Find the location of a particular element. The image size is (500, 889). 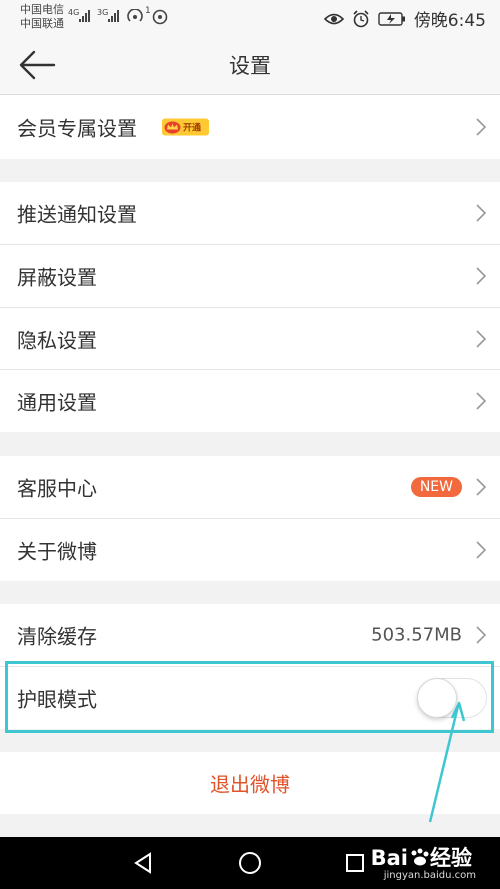

row-label: 屏蔽设置 is located at coordinates (57, 277).